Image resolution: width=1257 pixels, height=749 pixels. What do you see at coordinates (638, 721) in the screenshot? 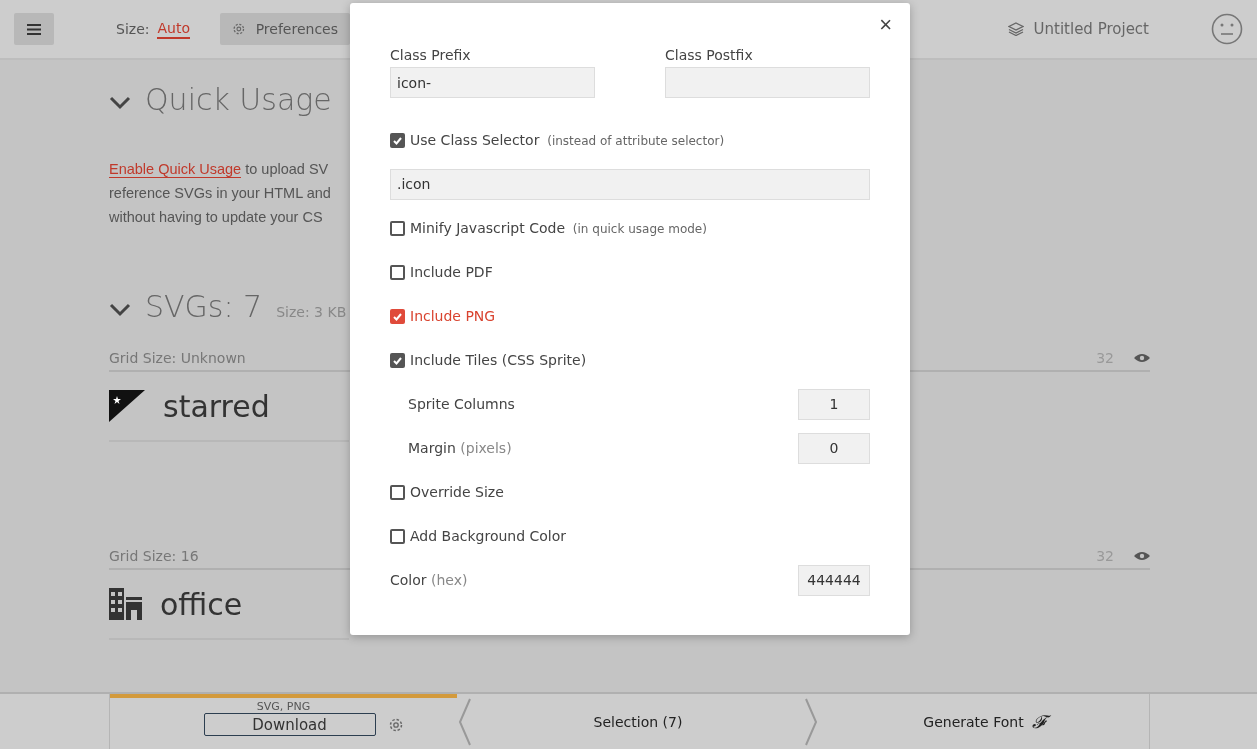
I see `selection-button: Selection (7)` at bounding box center [638, 721].